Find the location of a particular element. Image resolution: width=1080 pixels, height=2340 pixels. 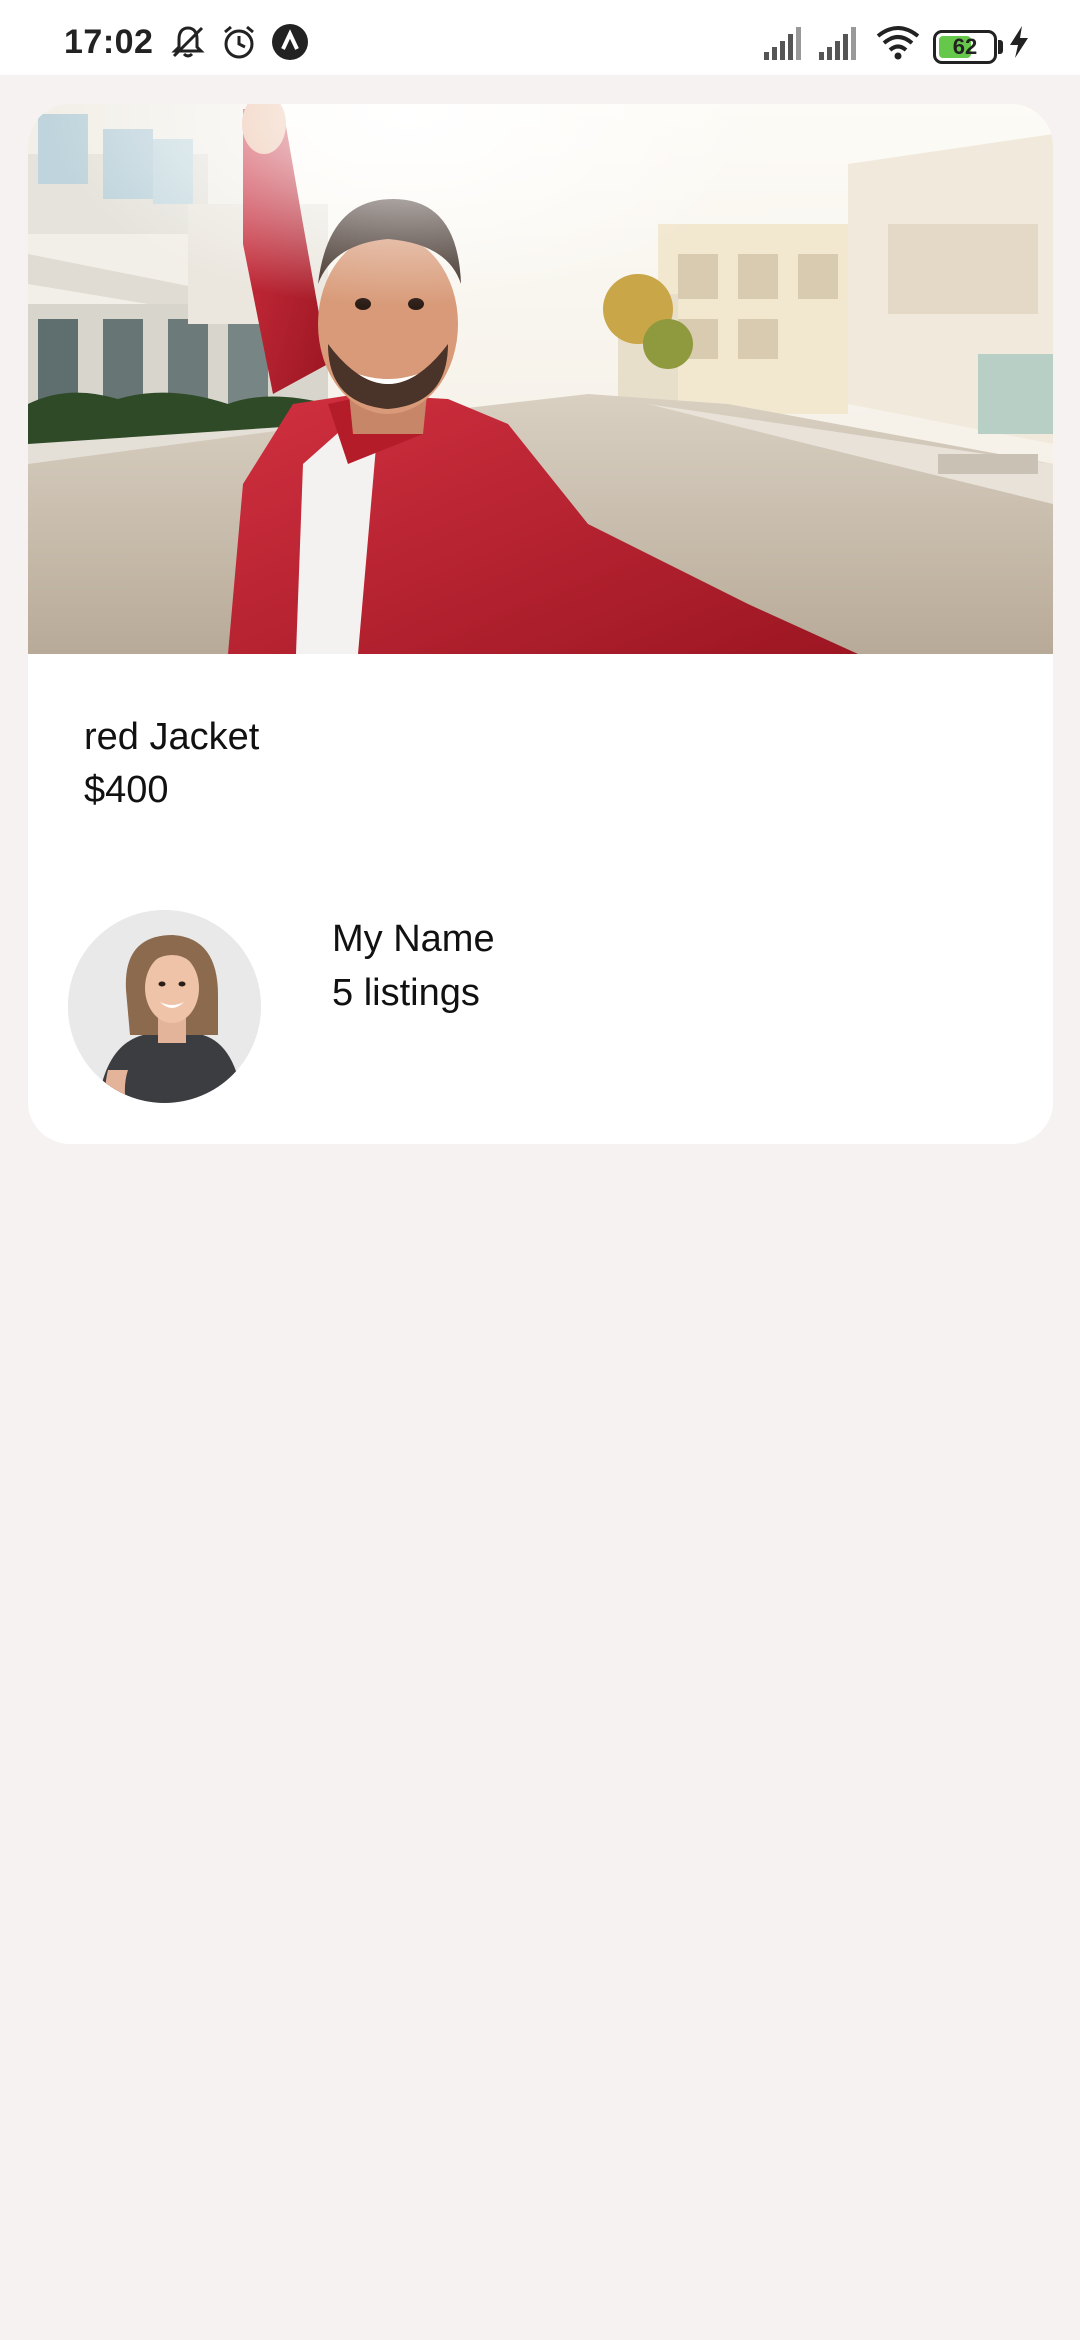

seller-avatar is located at coordinates (164, 1006).